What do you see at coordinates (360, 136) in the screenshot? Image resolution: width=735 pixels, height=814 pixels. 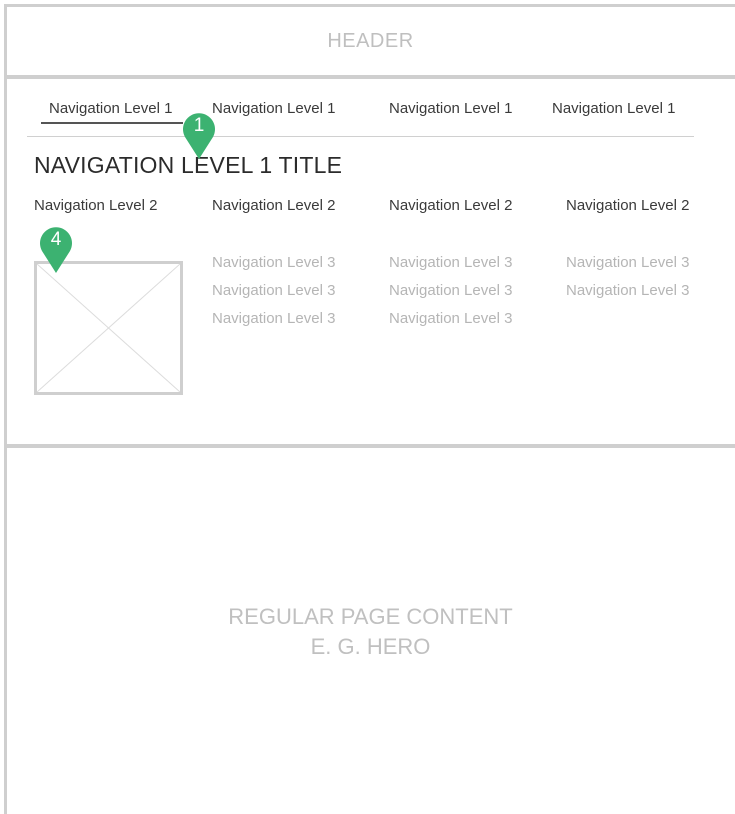 I see `nav-level1-divider` at bounding box center [360, 136].